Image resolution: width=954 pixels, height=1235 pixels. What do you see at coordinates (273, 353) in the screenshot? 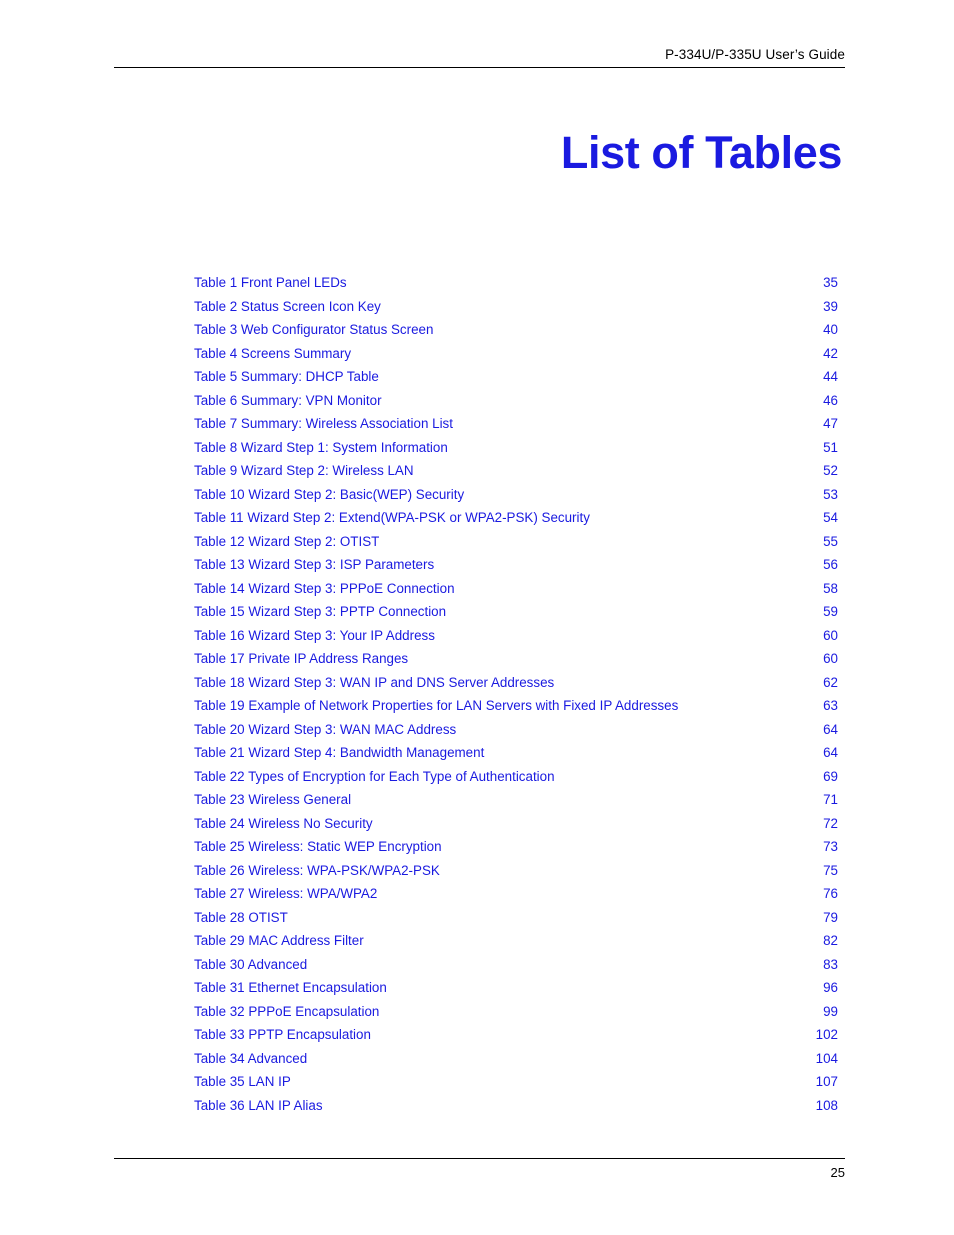
I see `toc-entry-label: Table 4 Screens Summary` at bounding box center [273, 353].